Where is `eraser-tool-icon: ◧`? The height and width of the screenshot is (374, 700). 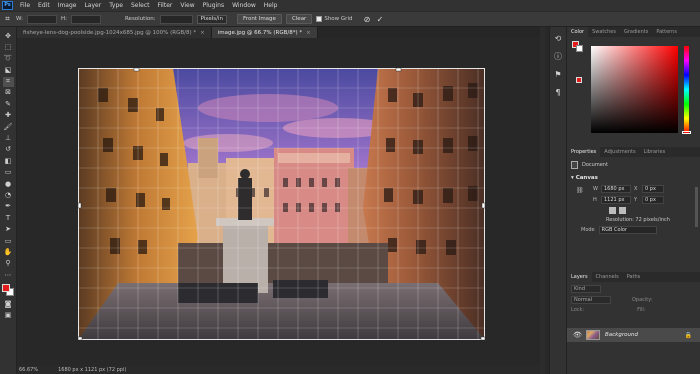
eraser-tool-icon: ◧ is located at coordinates (8, 161).